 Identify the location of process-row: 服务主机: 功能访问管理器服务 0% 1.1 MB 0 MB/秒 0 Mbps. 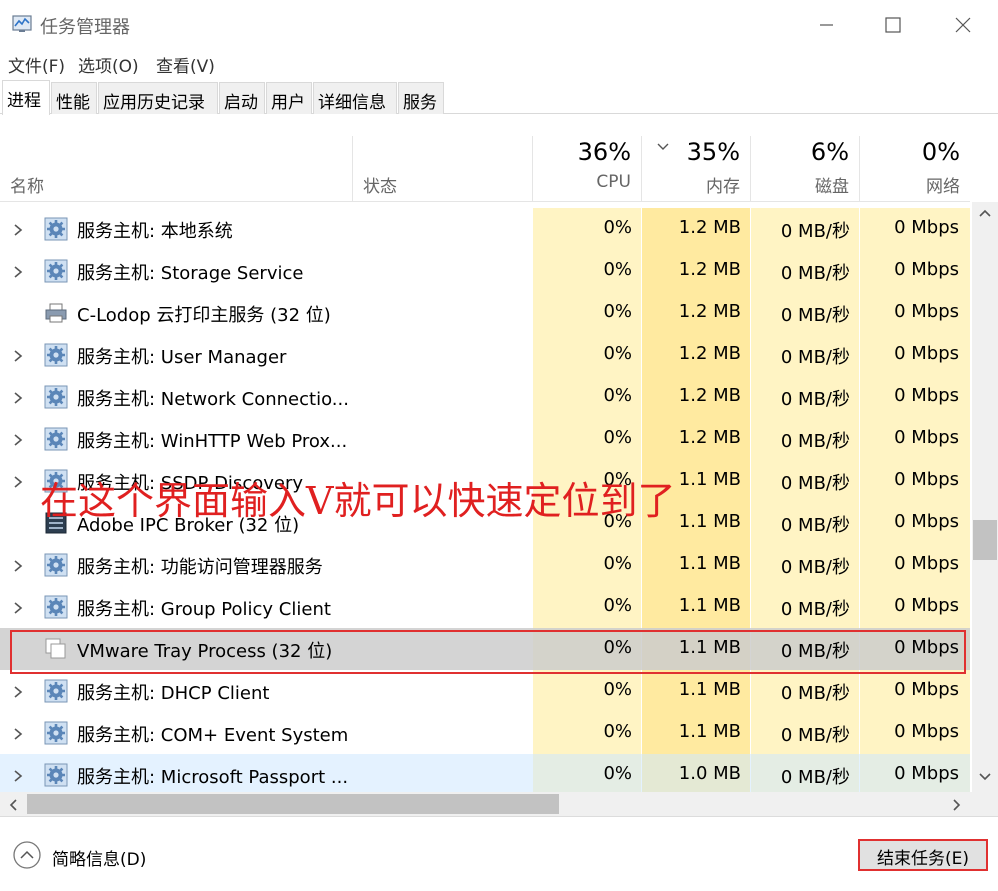
(485, 565).